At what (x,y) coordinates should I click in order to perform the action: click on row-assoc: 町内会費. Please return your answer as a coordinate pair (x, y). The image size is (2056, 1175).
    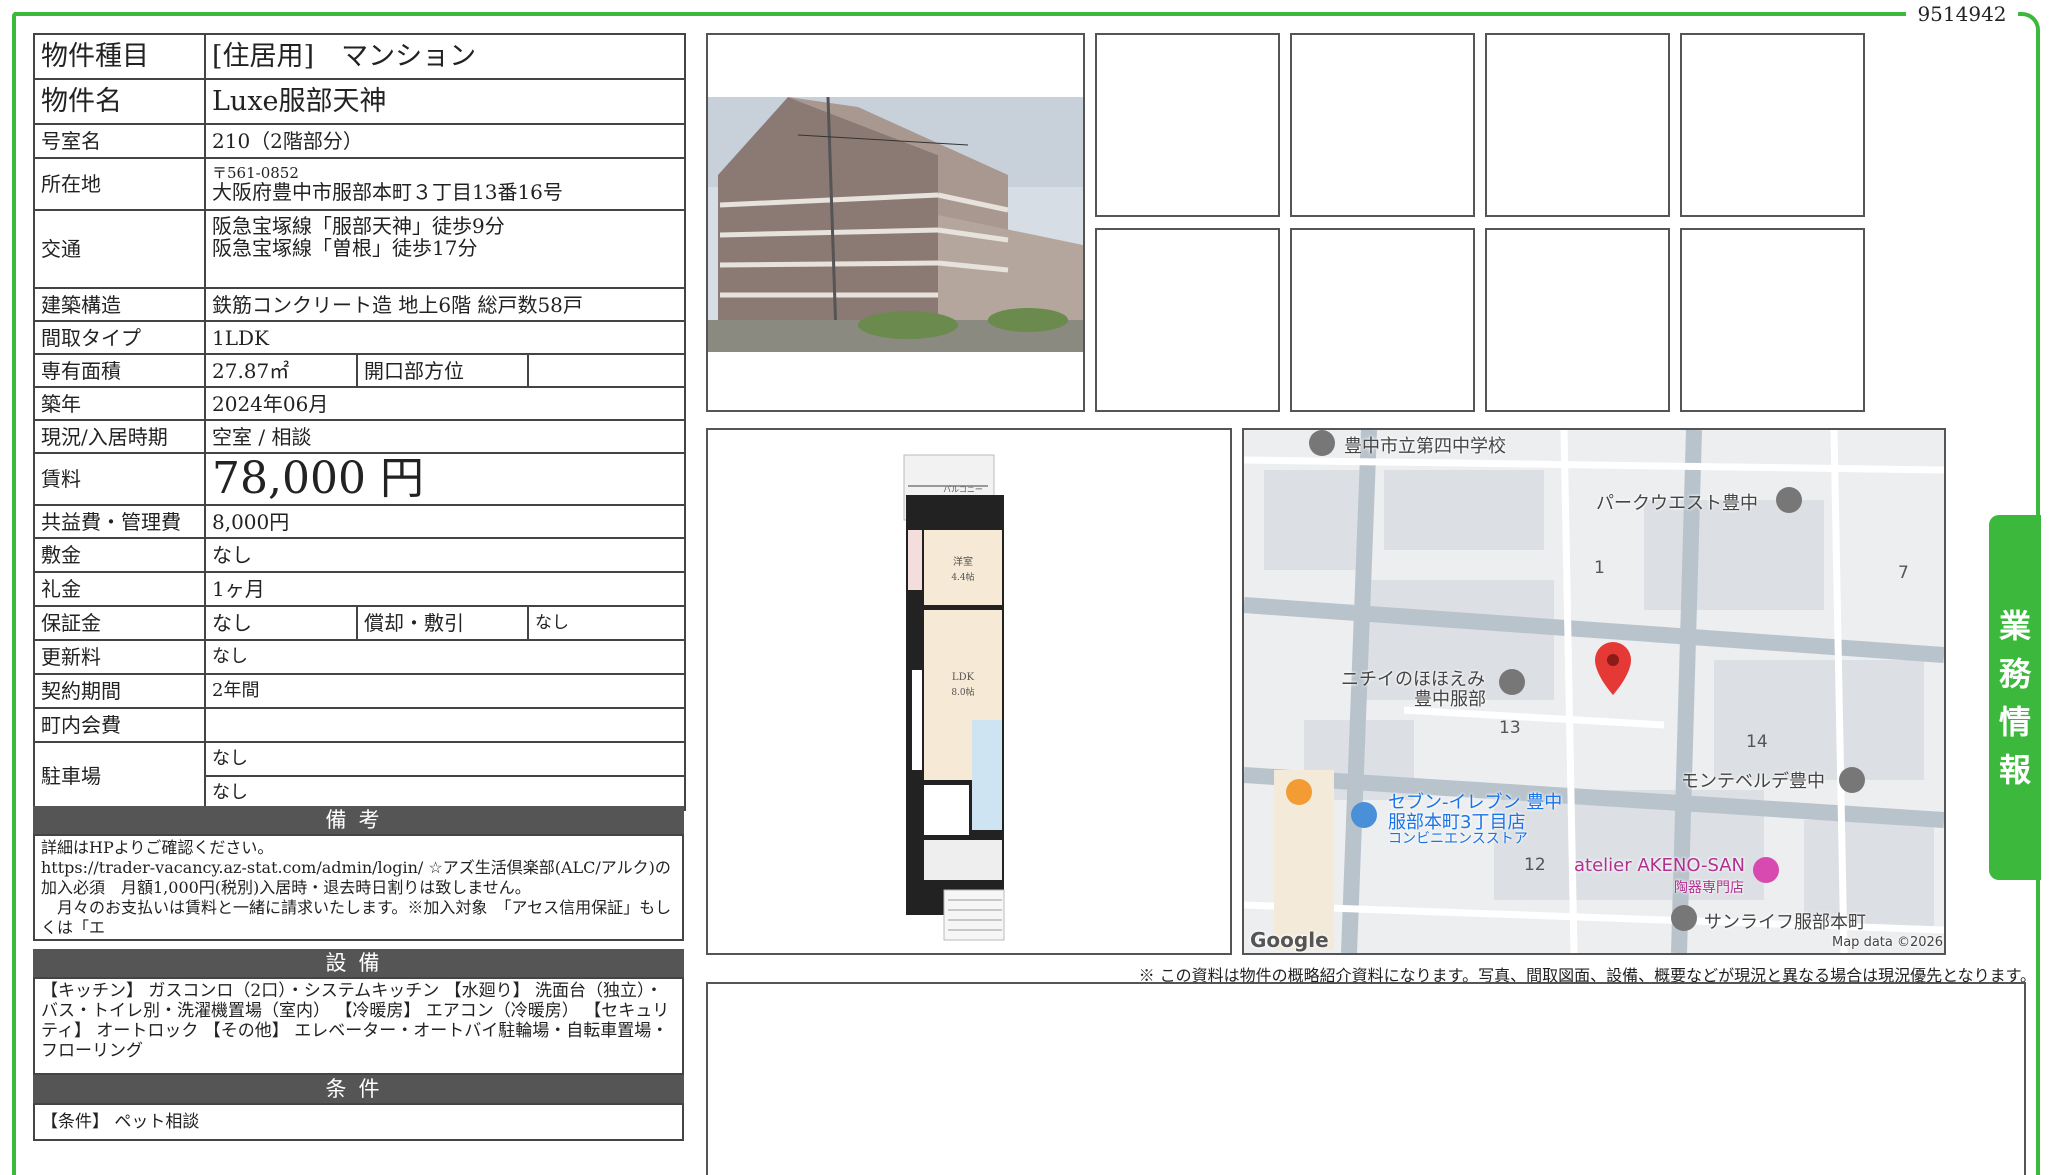
    Looking at the image, I should click on (360, 725).